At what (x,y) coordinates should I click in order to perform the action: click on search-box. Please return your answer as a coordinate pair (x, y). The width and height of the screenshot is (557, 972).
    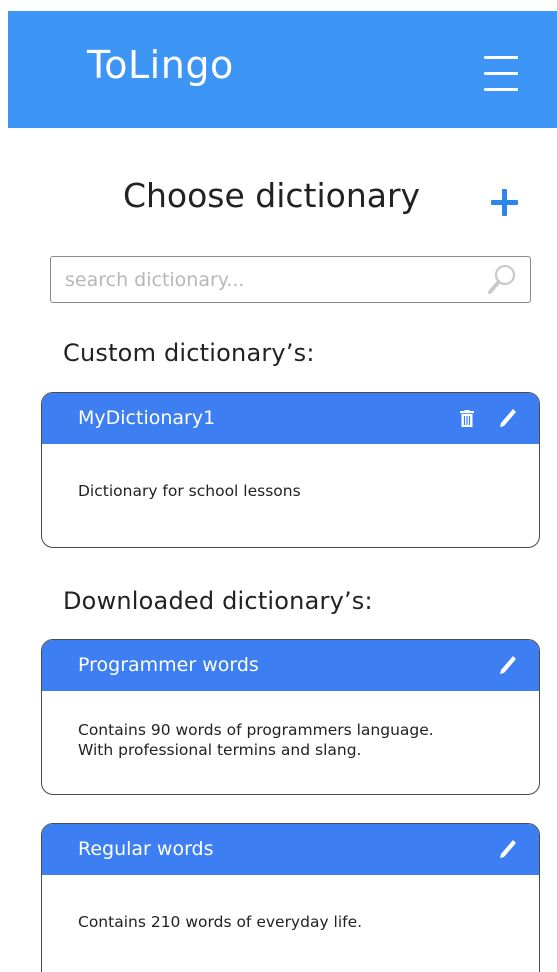
    Looking at the image, I should click on (290, 279).